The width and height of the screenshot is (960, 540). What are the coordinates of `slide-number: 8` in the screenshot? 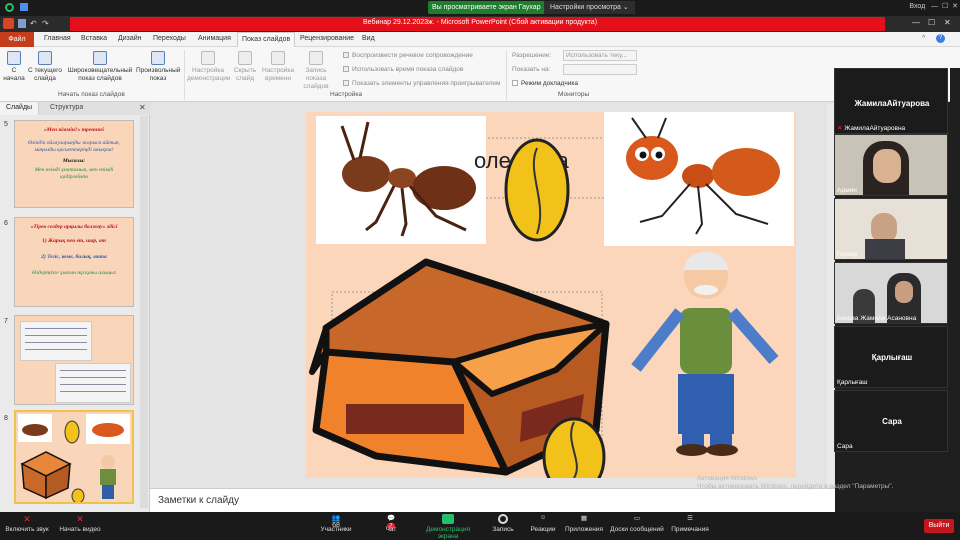 It's located at (6, 418).